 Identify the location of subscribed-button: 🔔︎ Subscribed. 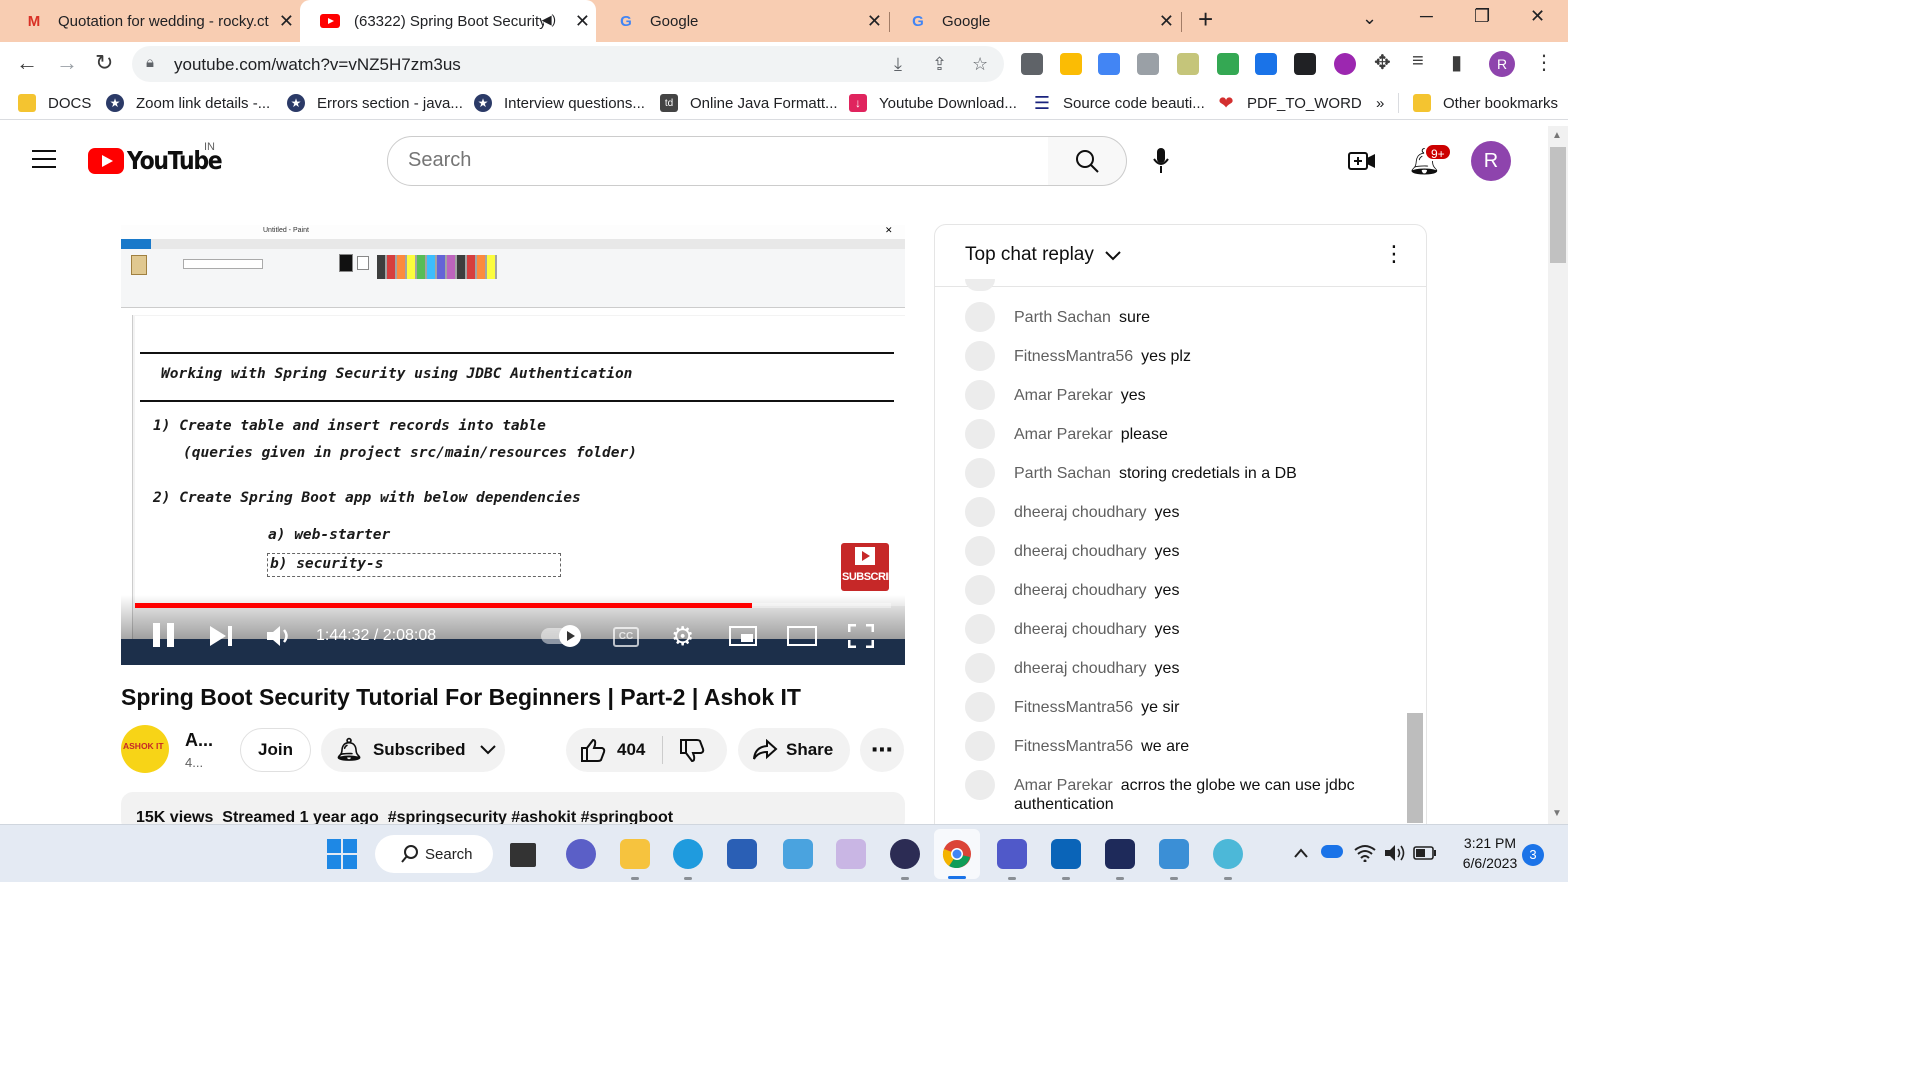
(413, 750).